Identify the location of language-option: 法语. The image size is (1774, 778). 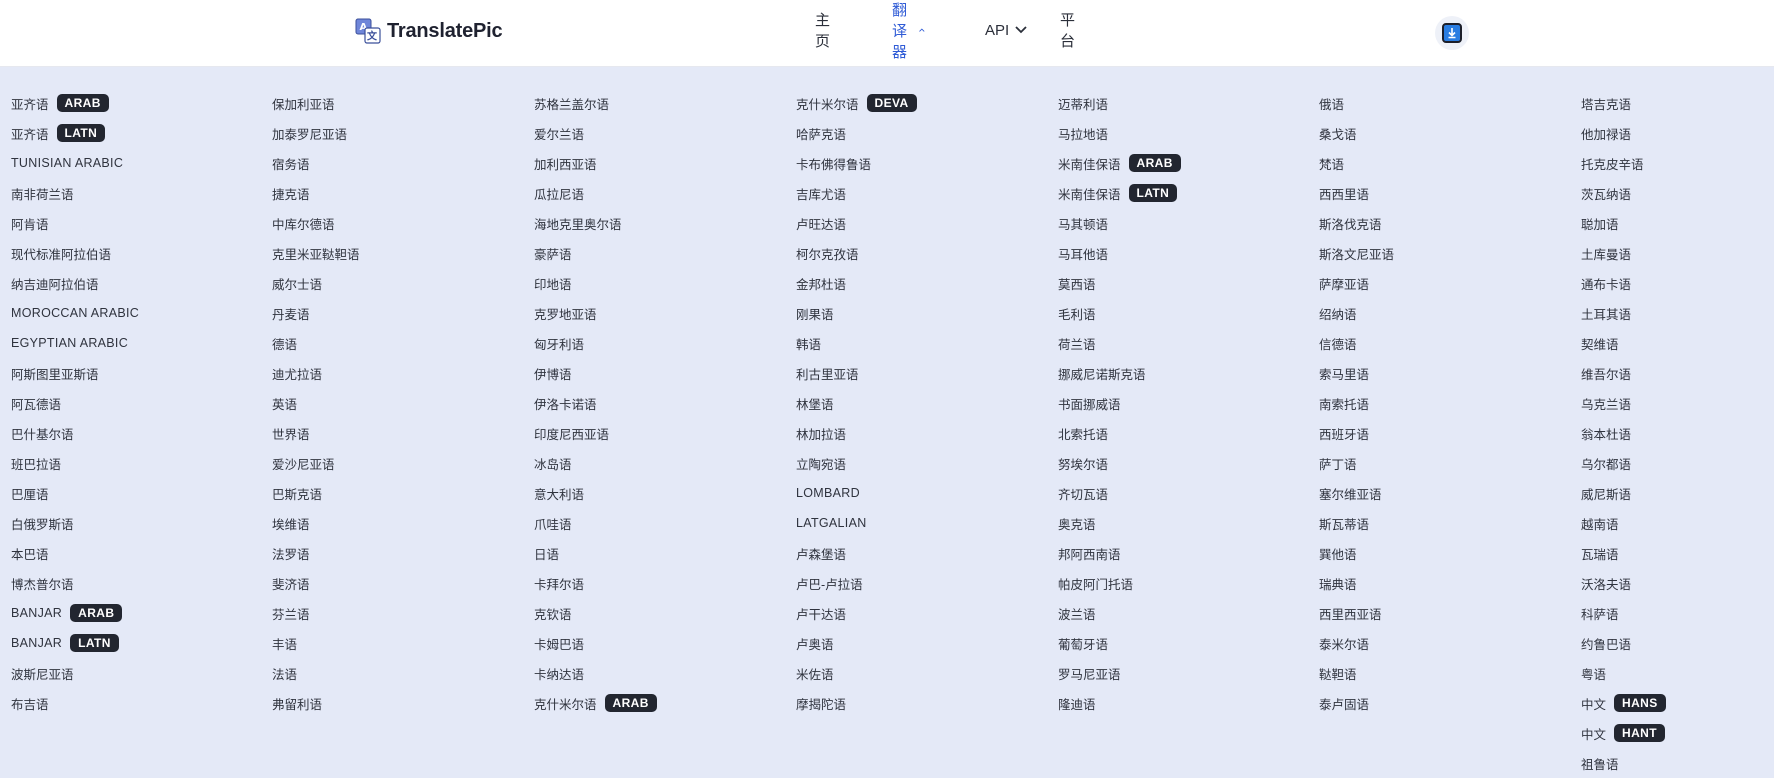
(316, 673).